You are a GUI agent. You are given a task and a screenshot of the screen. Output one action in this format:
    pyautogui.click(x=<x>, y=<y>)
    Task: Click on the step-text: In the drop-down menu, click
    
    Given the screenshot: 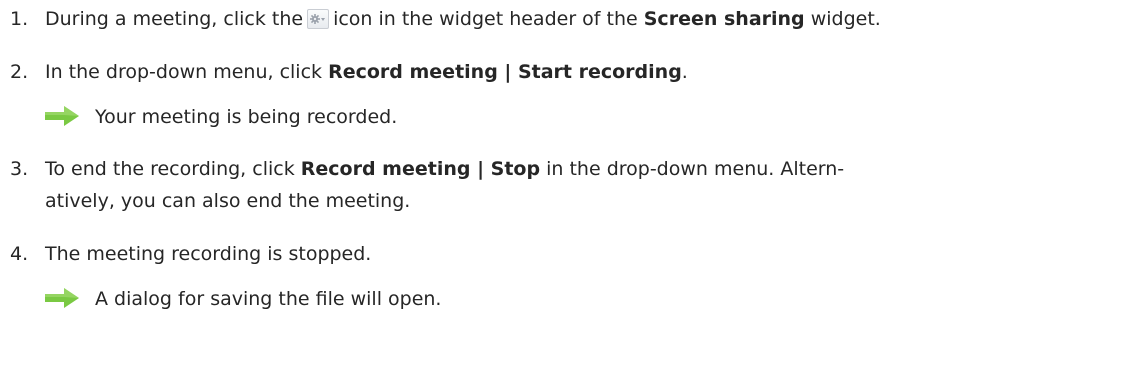 What is the action you would take?
    pyautogui.click(x=184, y=72)
    